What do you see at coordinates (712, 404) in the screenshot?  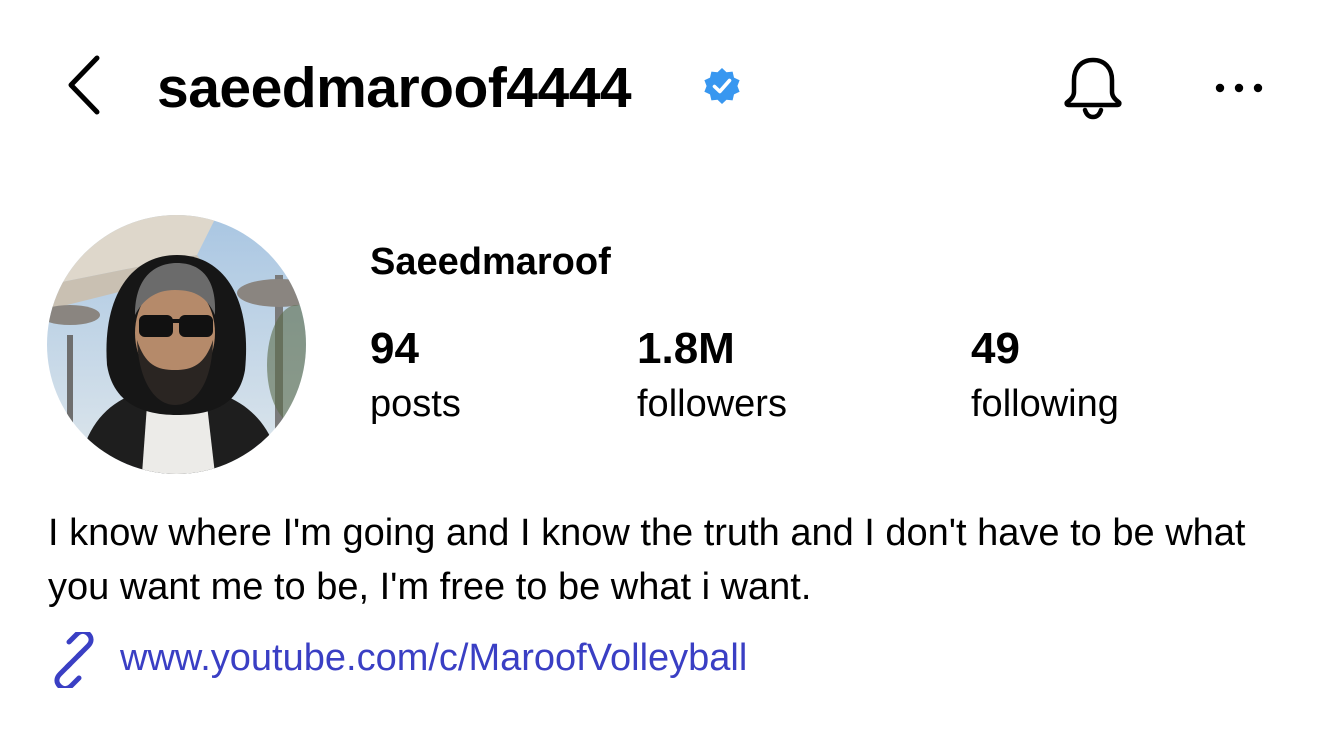 I see `stat-followers-label: followers` at bounding box center [712, 404].